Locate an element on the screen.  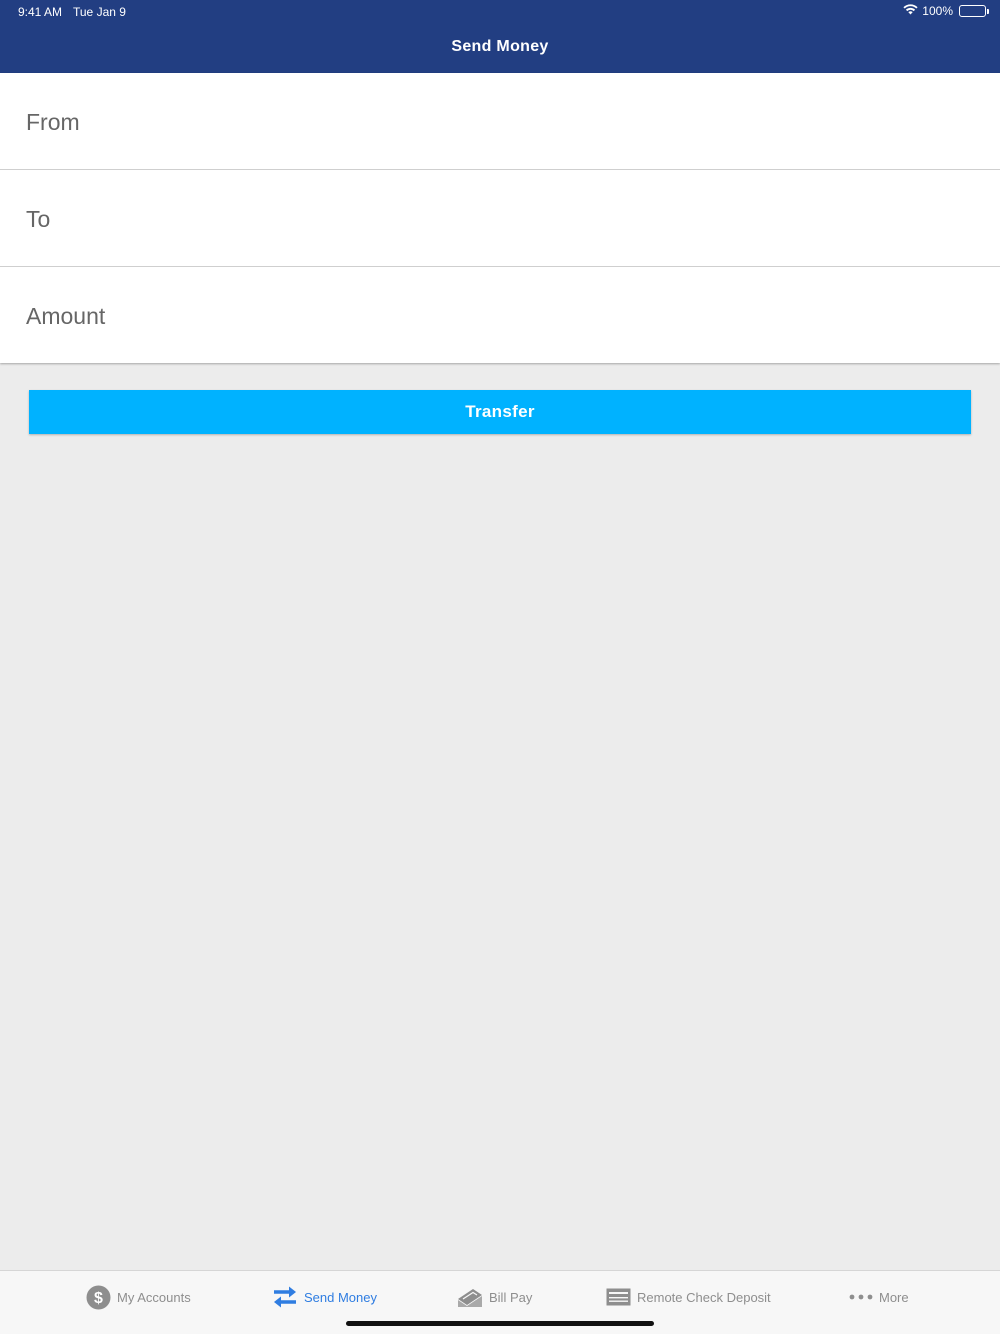
status-right: 100% is located at coordinates (946, 11).